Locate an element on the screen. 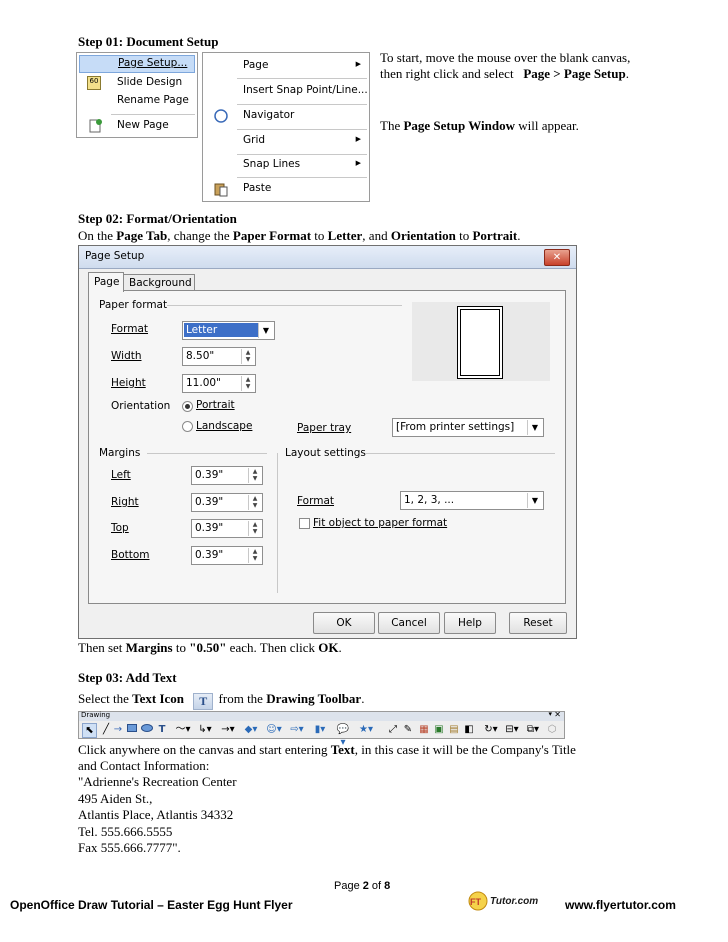  close-button: ✕ is located at coordinates (557, 257).